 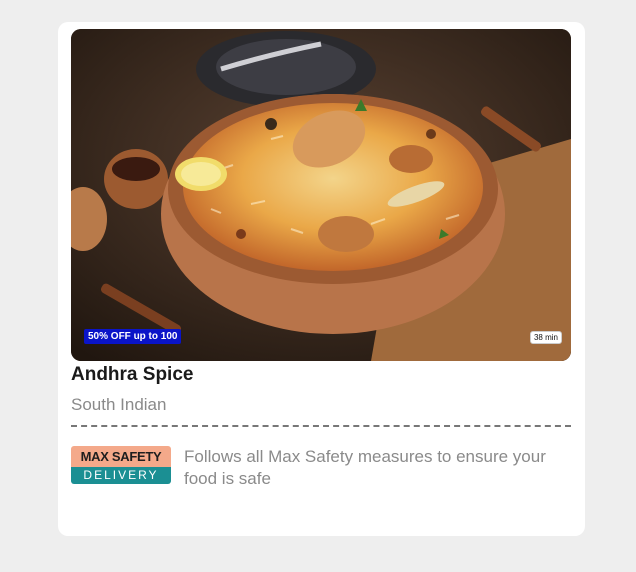 I want to click on offer-badge: 50% OFF up to 100, so click(x=133, y=336).